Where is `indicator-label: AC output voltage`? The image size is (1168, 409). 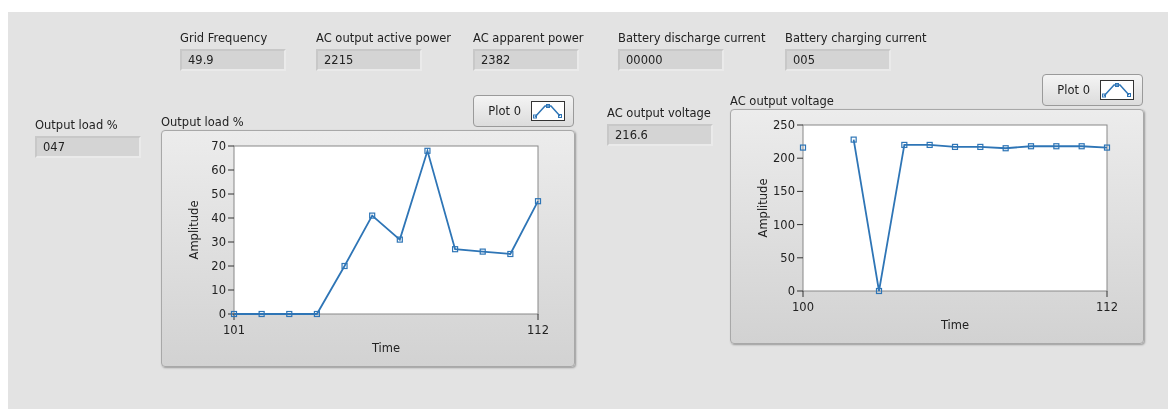 indicator-label: AC output voltage is located at coordinates (659, 113).